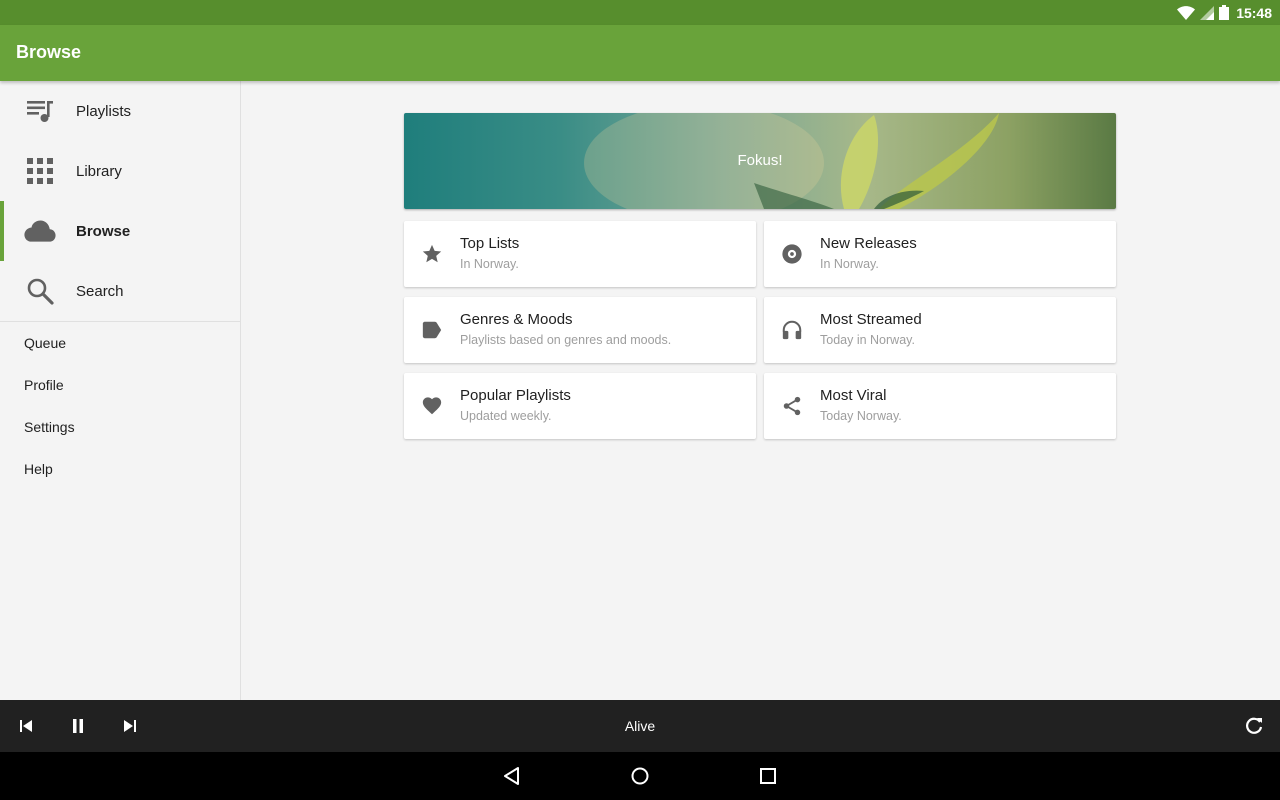 The image size is (1280, 800). Describe the element at coordinates (40, 291) in the screenshot. I see `search-icon` at that location.